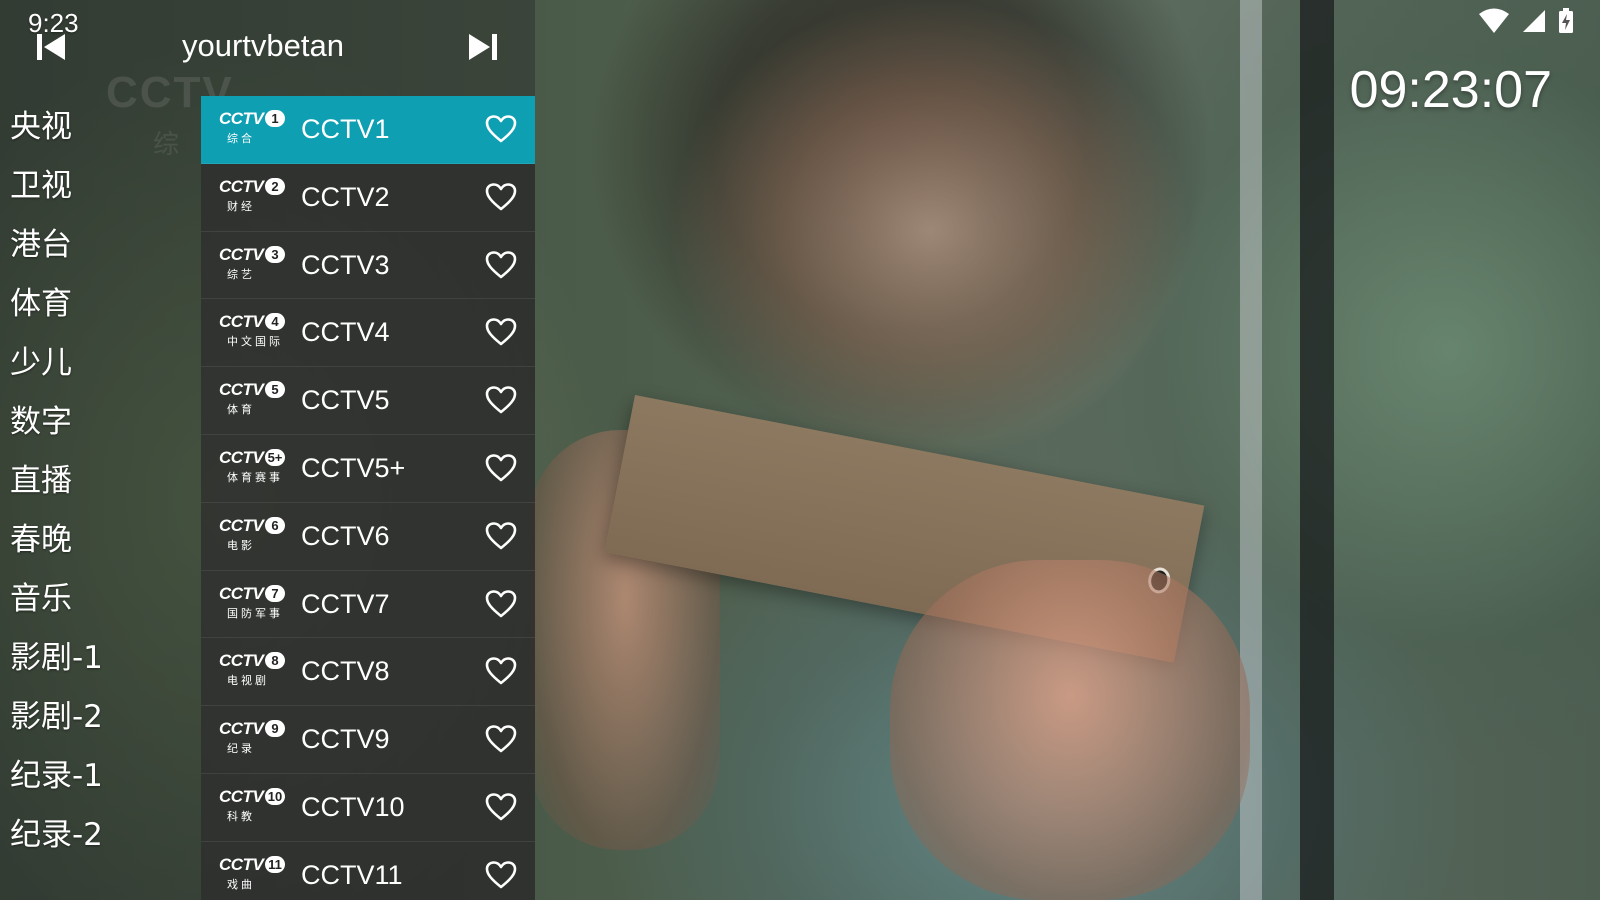  I want to click on channel-logo-subtitle: 电影, so click(241, 545).